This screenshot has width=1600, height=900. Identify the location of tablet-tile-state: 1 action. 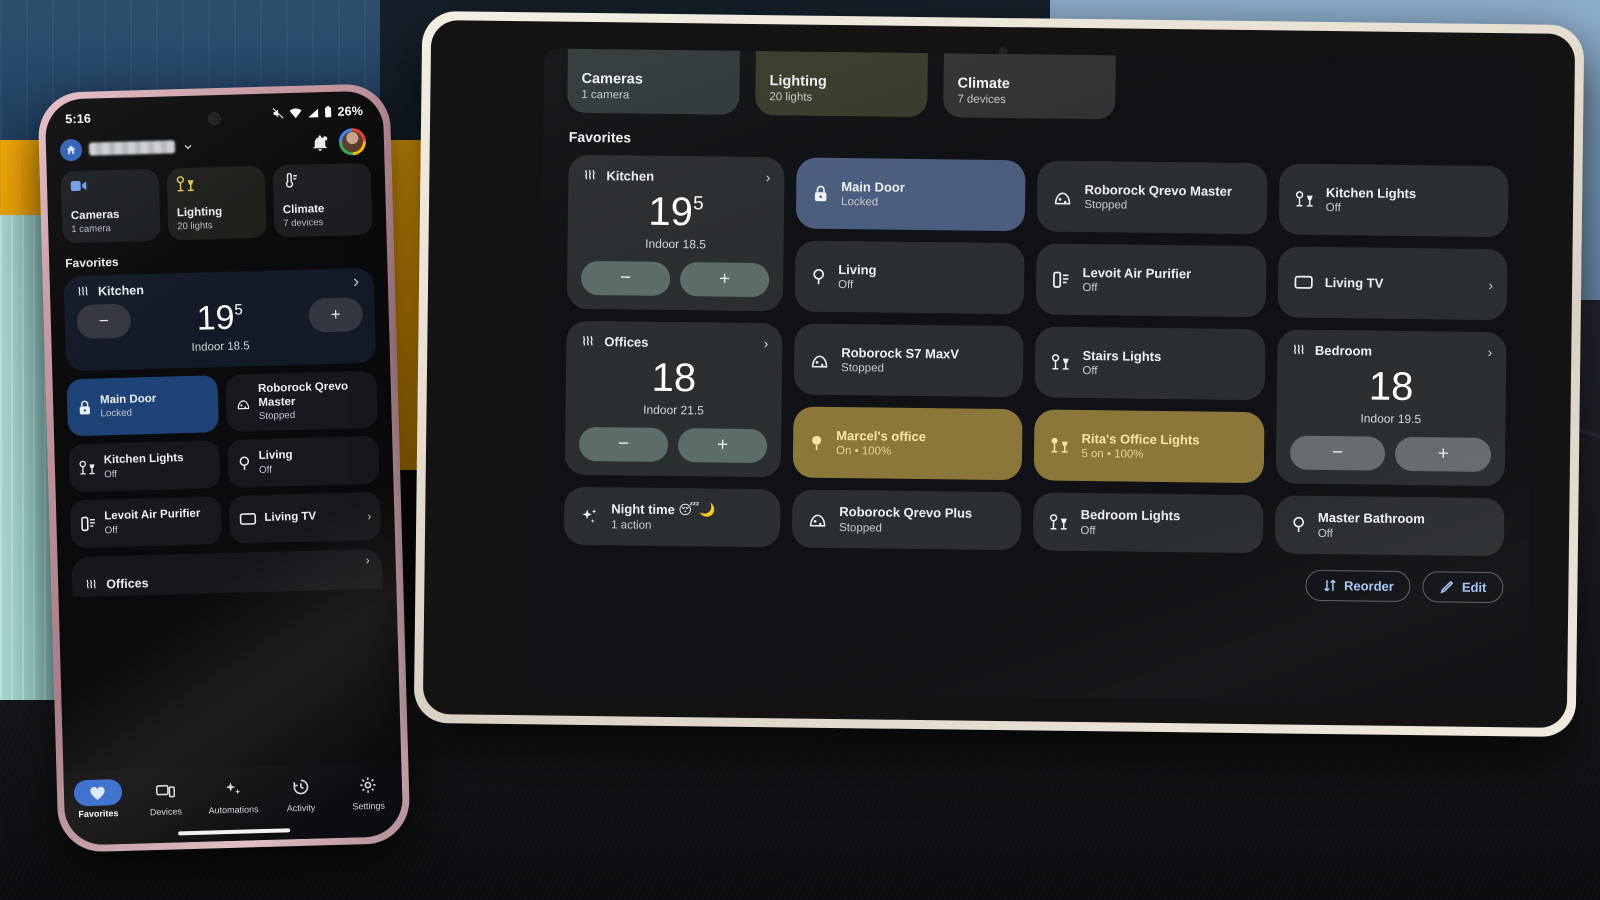
(631, 525).